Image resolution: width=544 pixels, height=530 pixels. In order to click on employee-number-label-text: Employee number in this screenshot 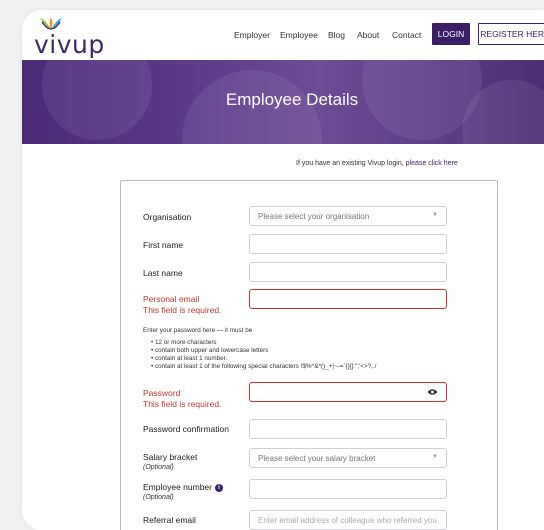, I will do `click(177, 487)`.